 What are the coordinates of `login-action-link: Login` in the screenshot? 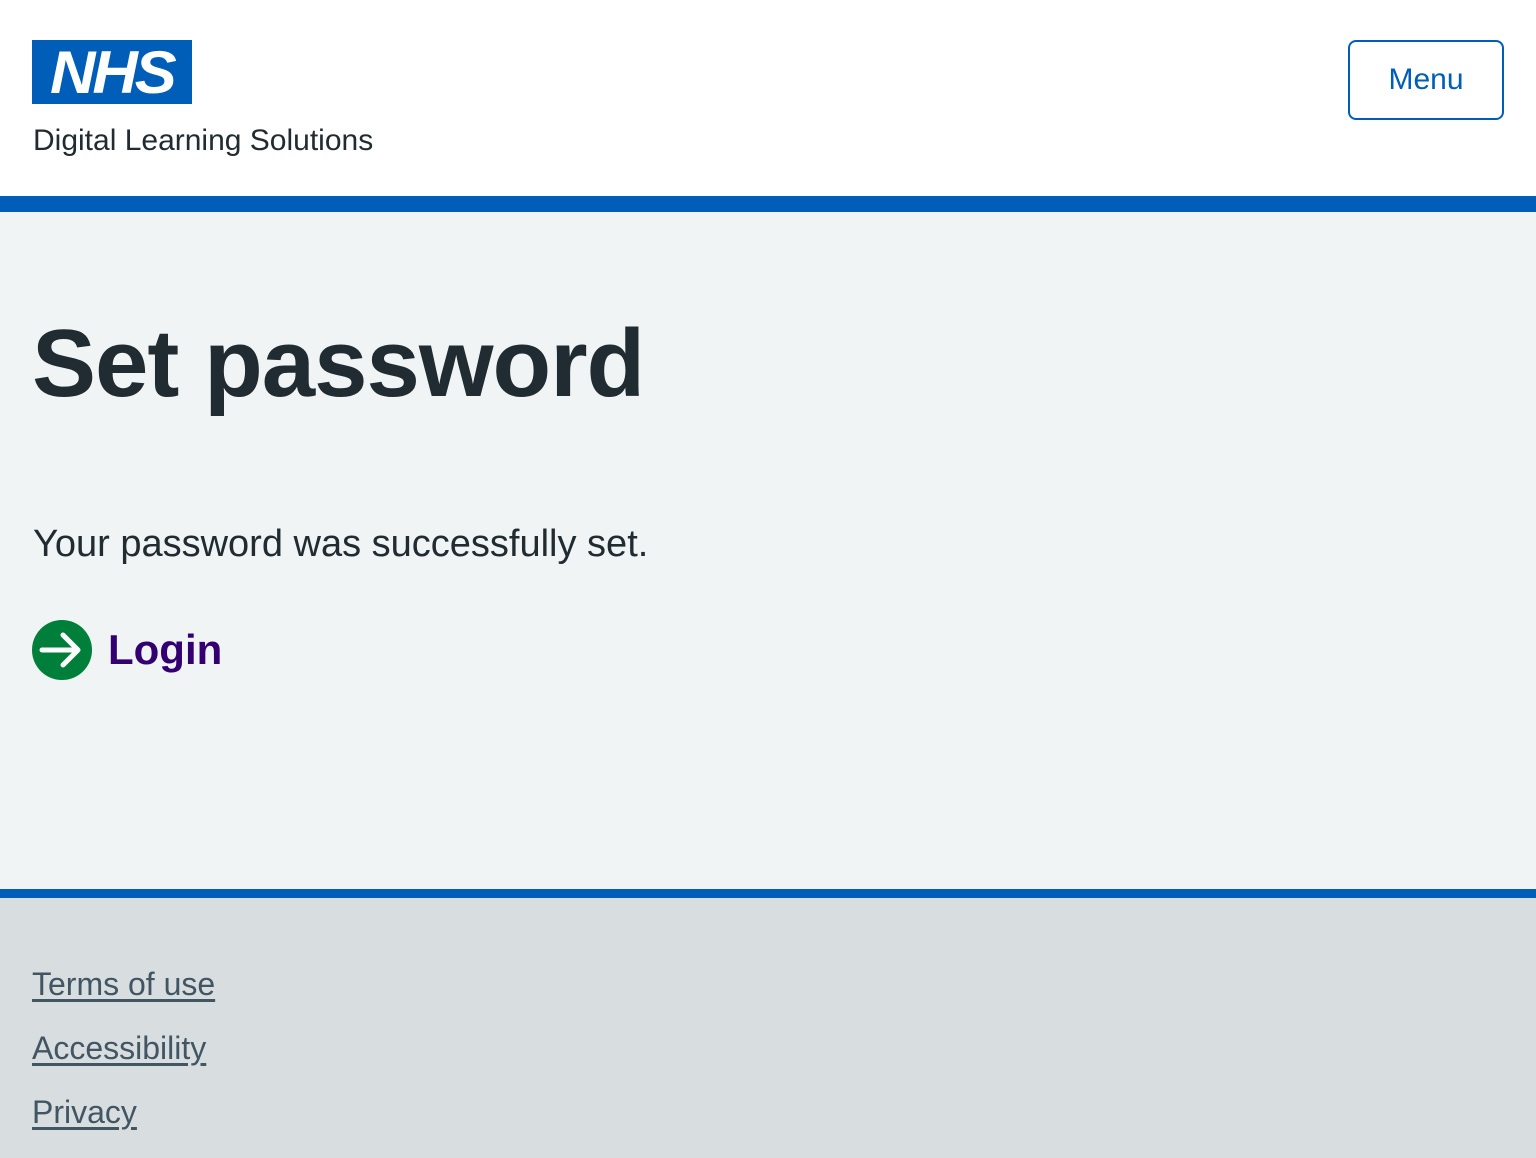 It's located at (127, 650).